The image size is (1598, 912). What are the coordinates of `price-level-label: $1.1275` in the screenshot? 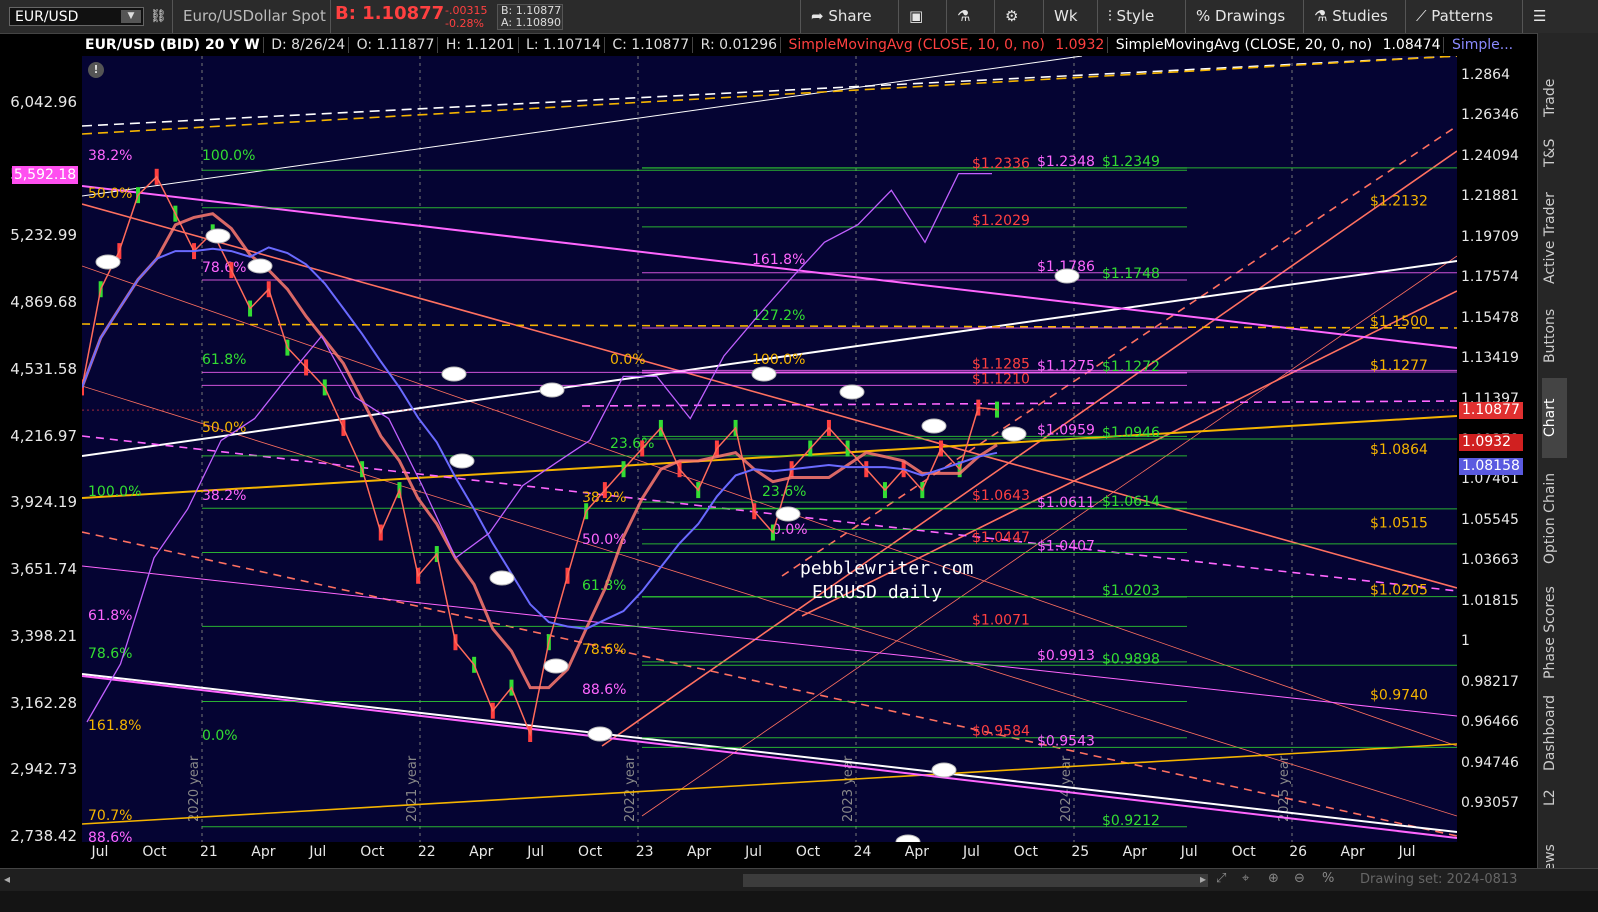 It's located at (1066, 366).